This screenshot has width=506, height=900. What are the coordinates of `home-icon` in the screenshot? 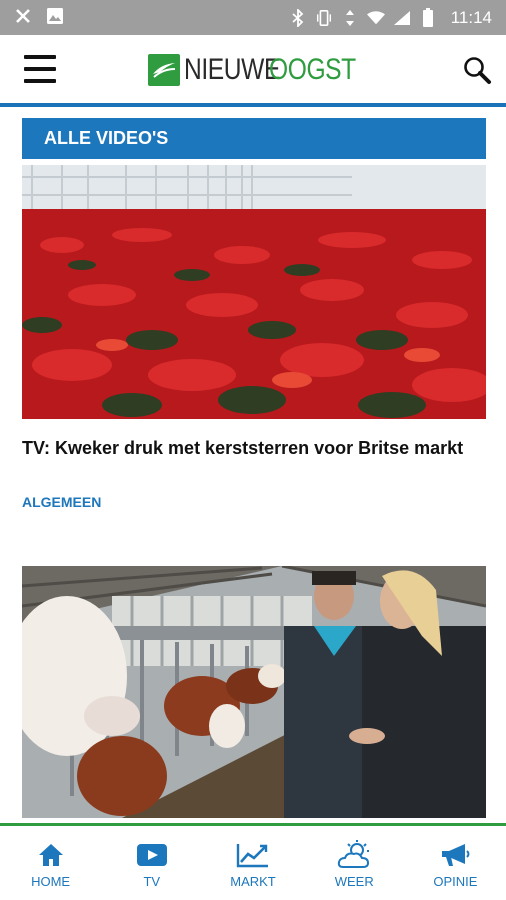 It's located at (51, 855).